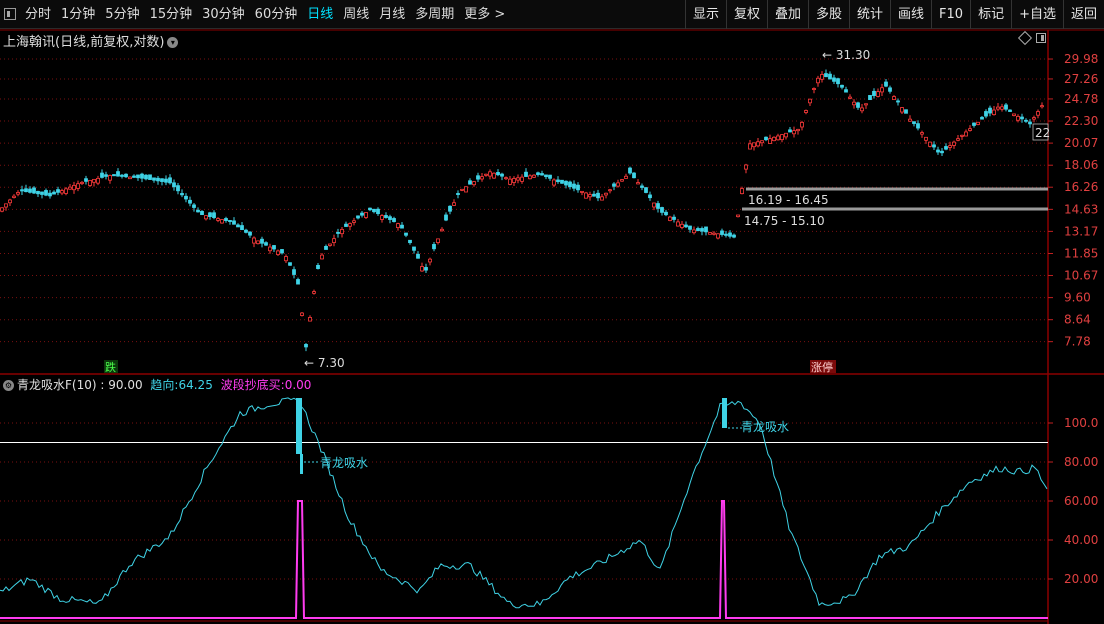 Image resolution: width=1104 pixels, height=624 pixels. What do you see at coordinates (1041, 38) in the screenshot?
I see `window-toggle-icon` at bounding box center [1041, 38].